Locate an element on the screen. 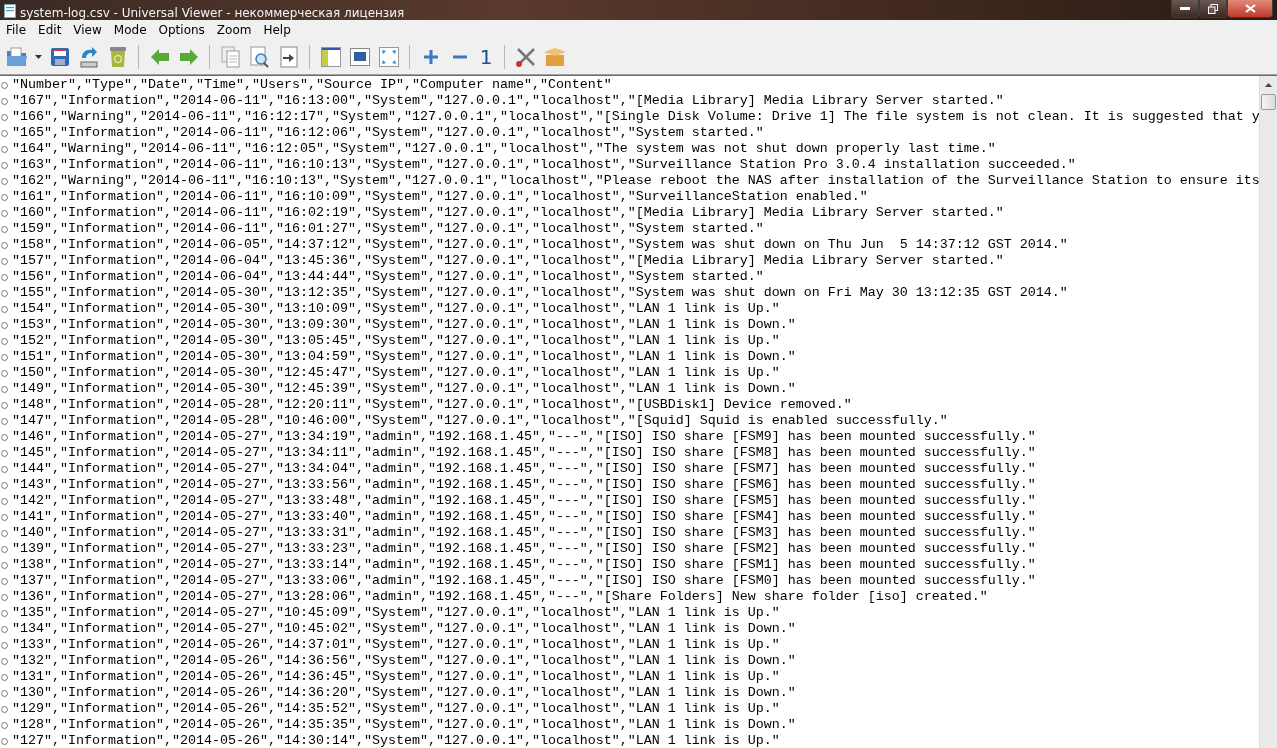  expand-icon is located at coordinates (388, 57).